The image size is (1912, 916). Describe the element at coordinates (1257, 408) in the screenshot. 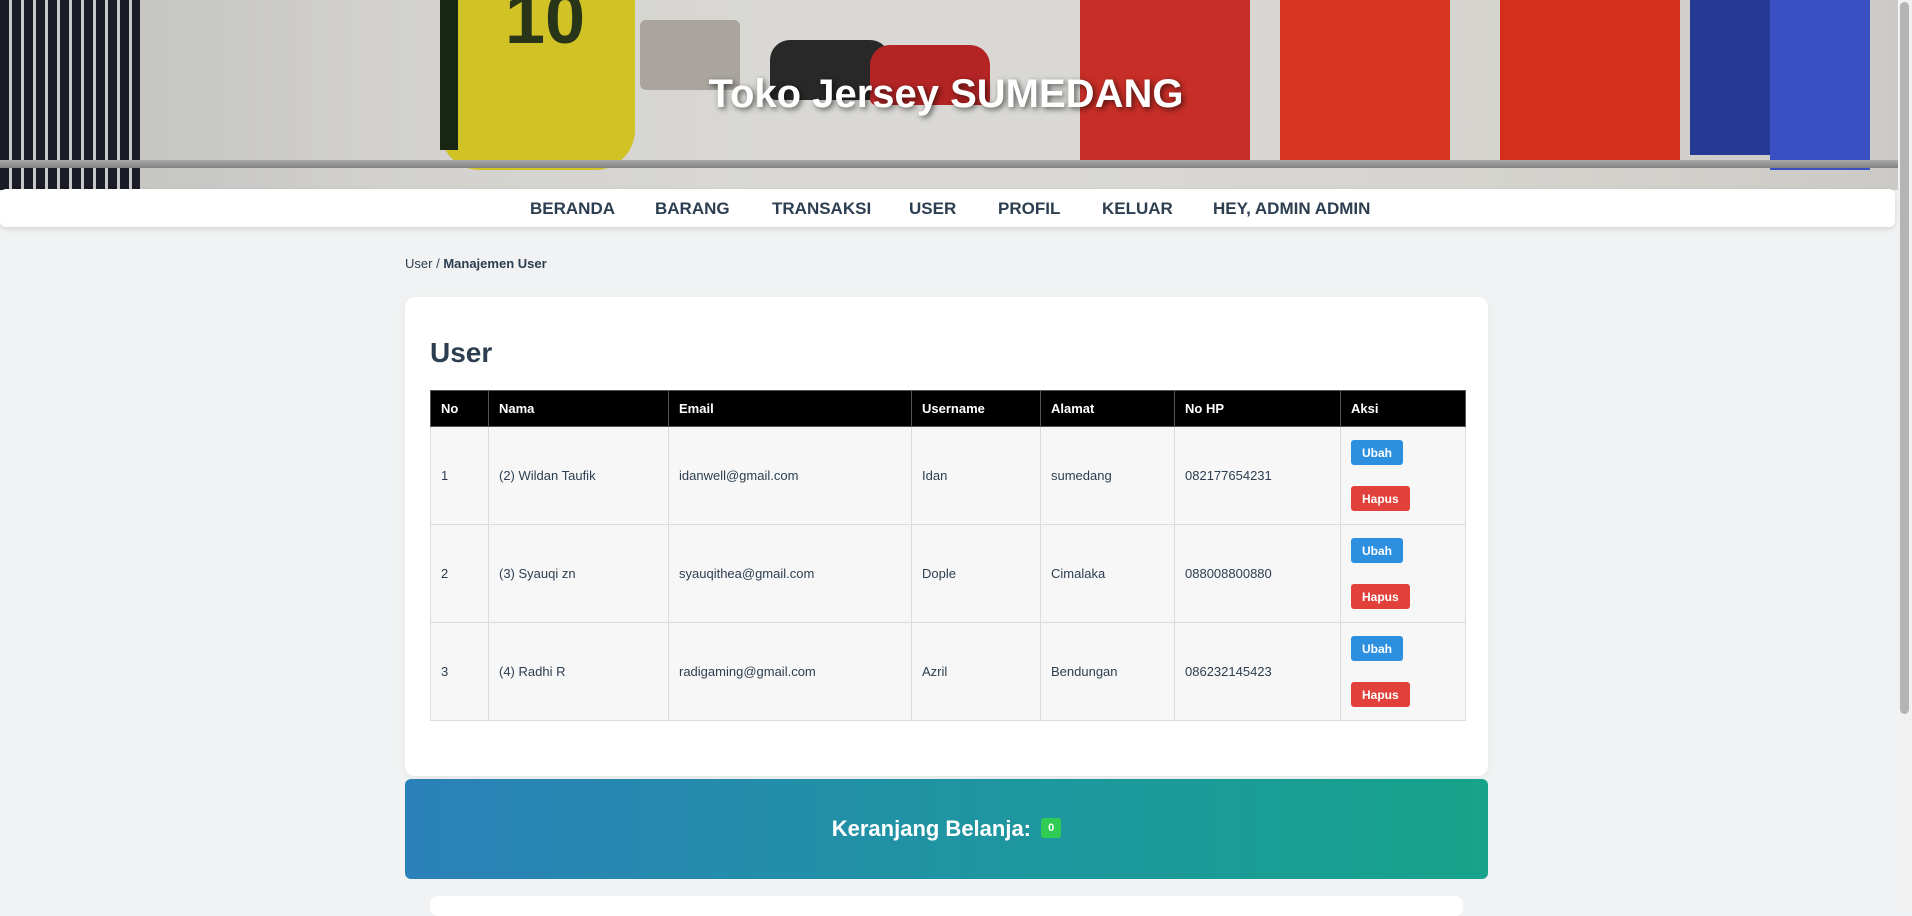

I see `column-header-no-hp: No HP` at that location.